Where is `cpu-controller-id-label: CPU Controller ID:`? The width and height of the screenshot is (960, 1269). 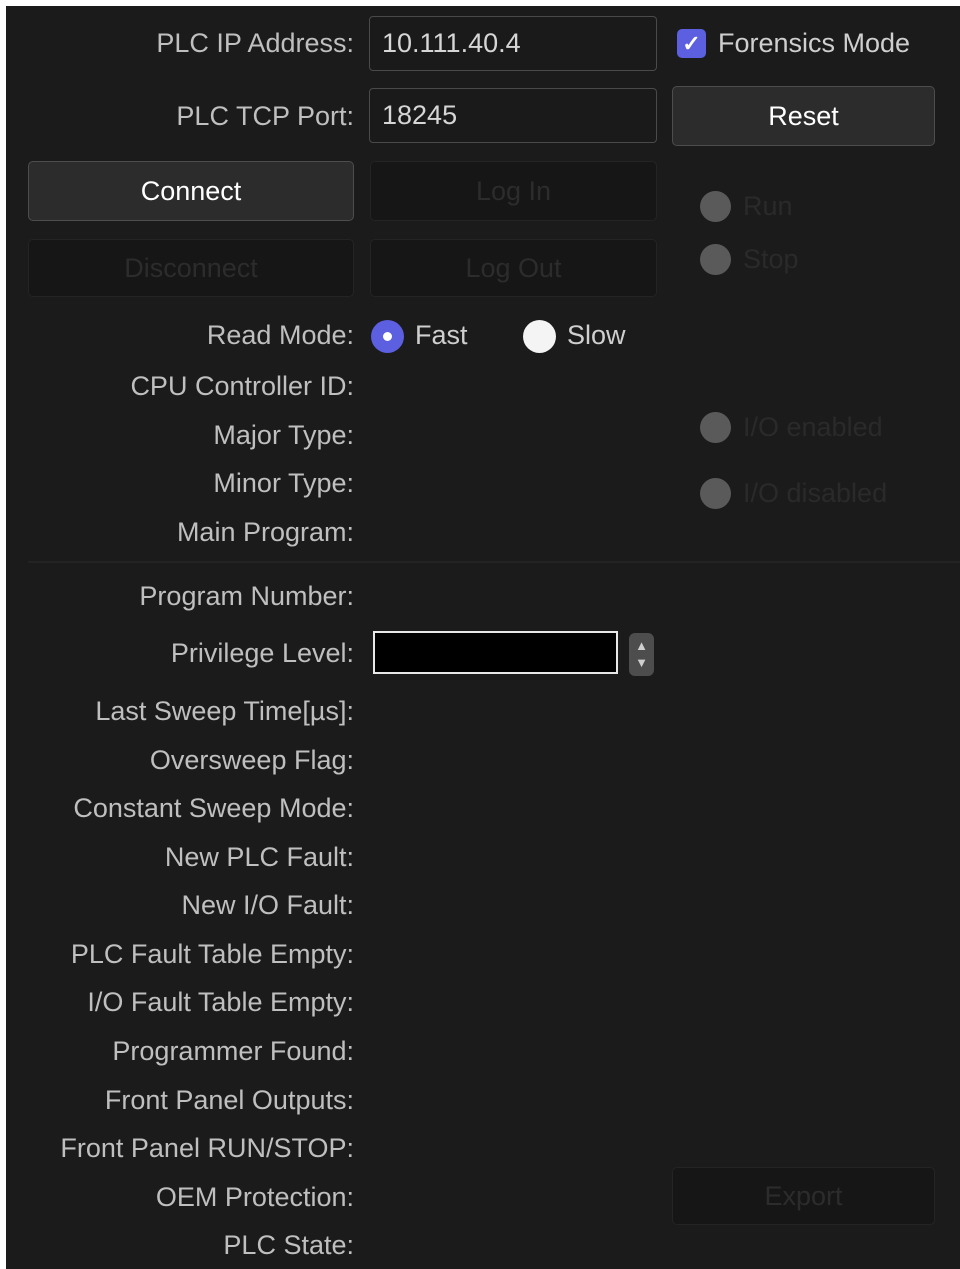 cpu-controller-id-label: CPU Controller ID: is located at coordinates (242, 386).